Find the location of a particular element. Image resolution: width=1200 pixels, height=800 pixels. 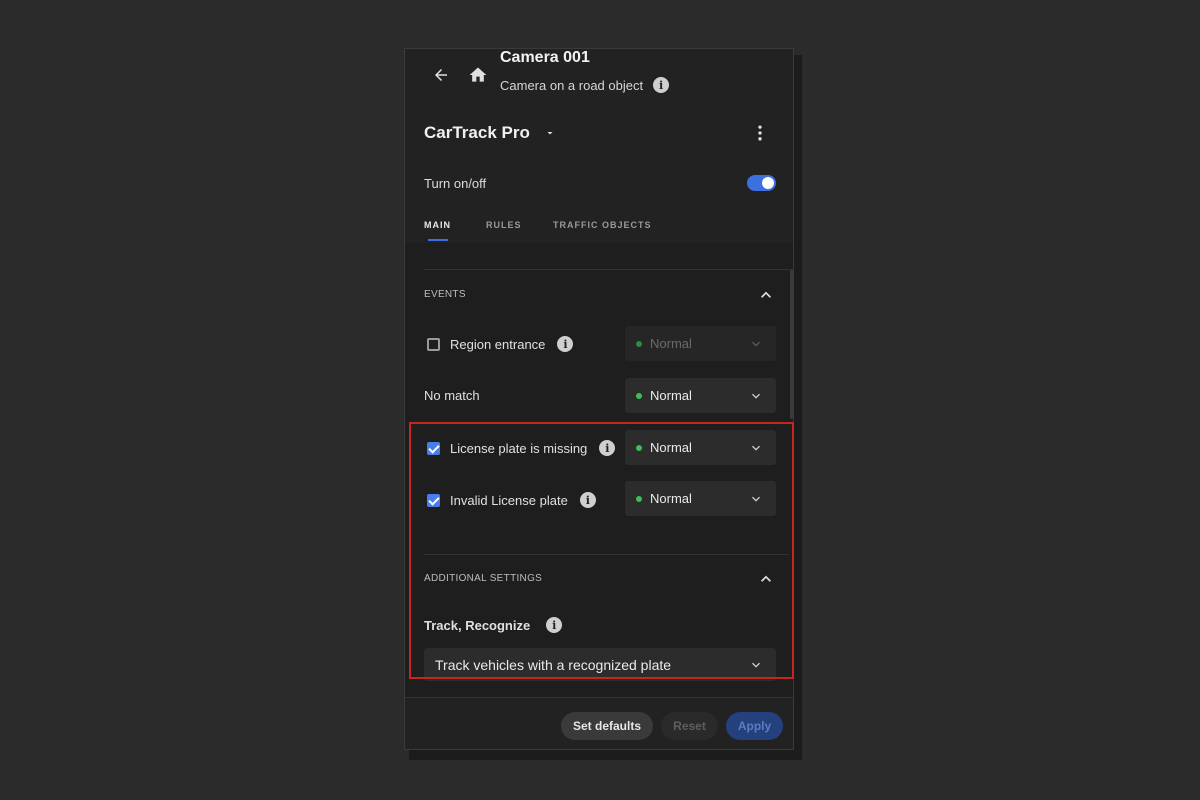

scrollbar is located at coordinates (791, 344).